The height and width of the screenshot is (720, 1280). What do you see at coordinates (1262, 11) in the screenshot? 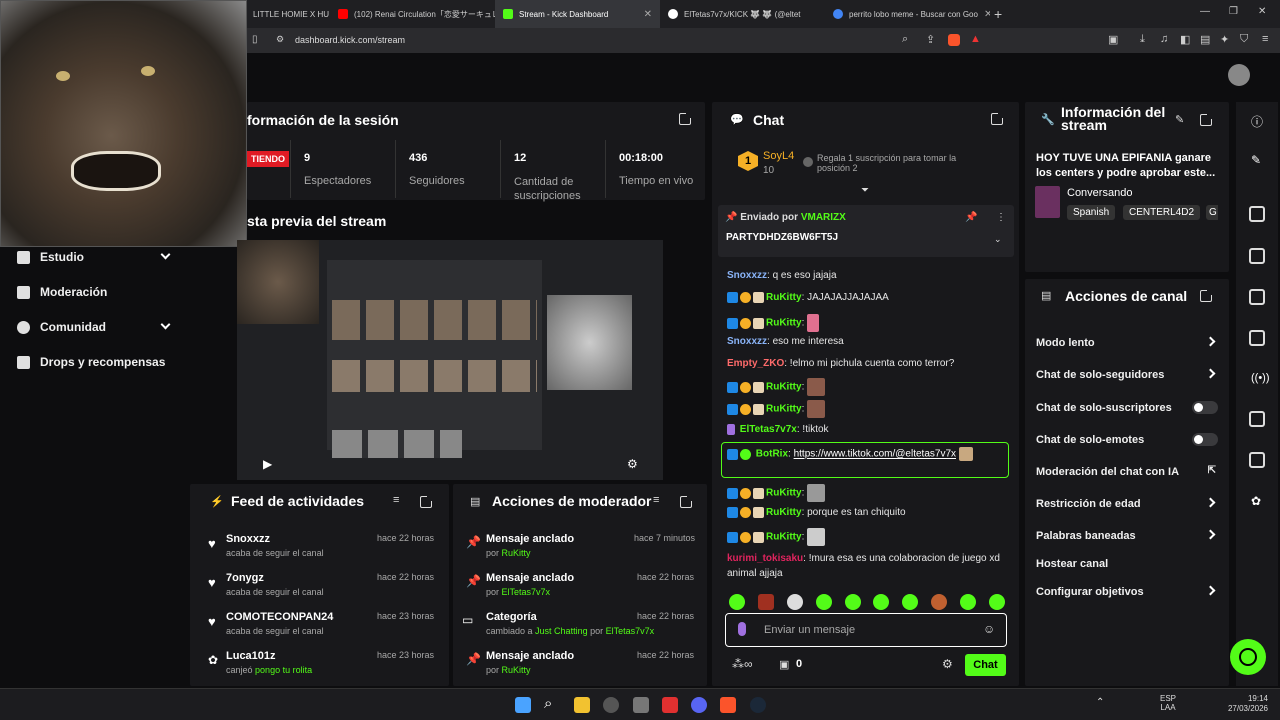
I see `close-window-icon: ✕` at bounding box center [1262, 11].